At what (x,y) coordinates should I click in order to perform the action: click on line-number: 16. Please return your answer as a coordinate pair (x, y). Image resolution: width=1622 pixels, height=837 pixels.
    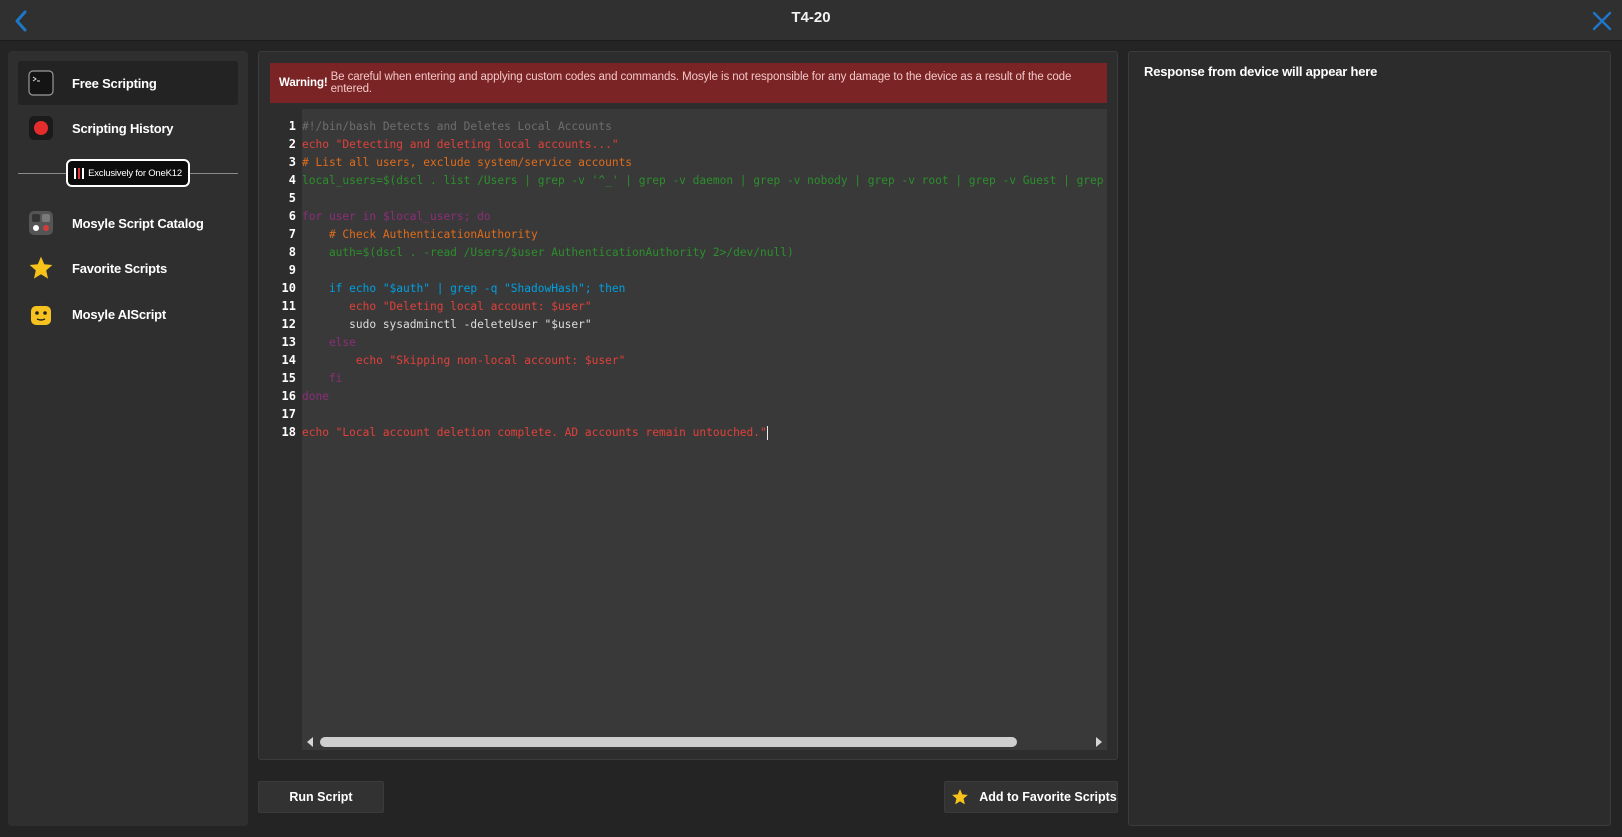
    Looking at the image, I should click on (288, 396).